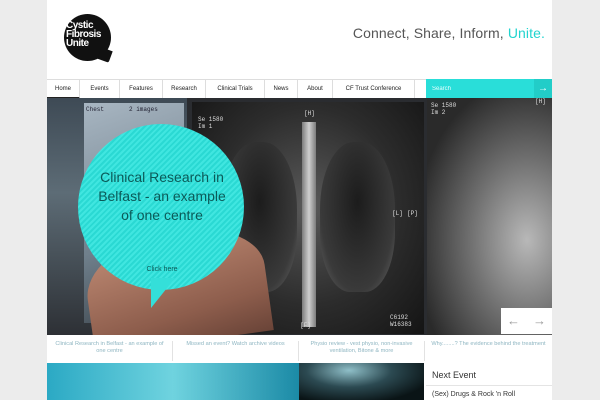 Image resolution: width=600 pixels, height=400 pixels. Describe the element at coordinates (513, 321) in the screenshot. I see `arrow-left-icon: ←` at that location.